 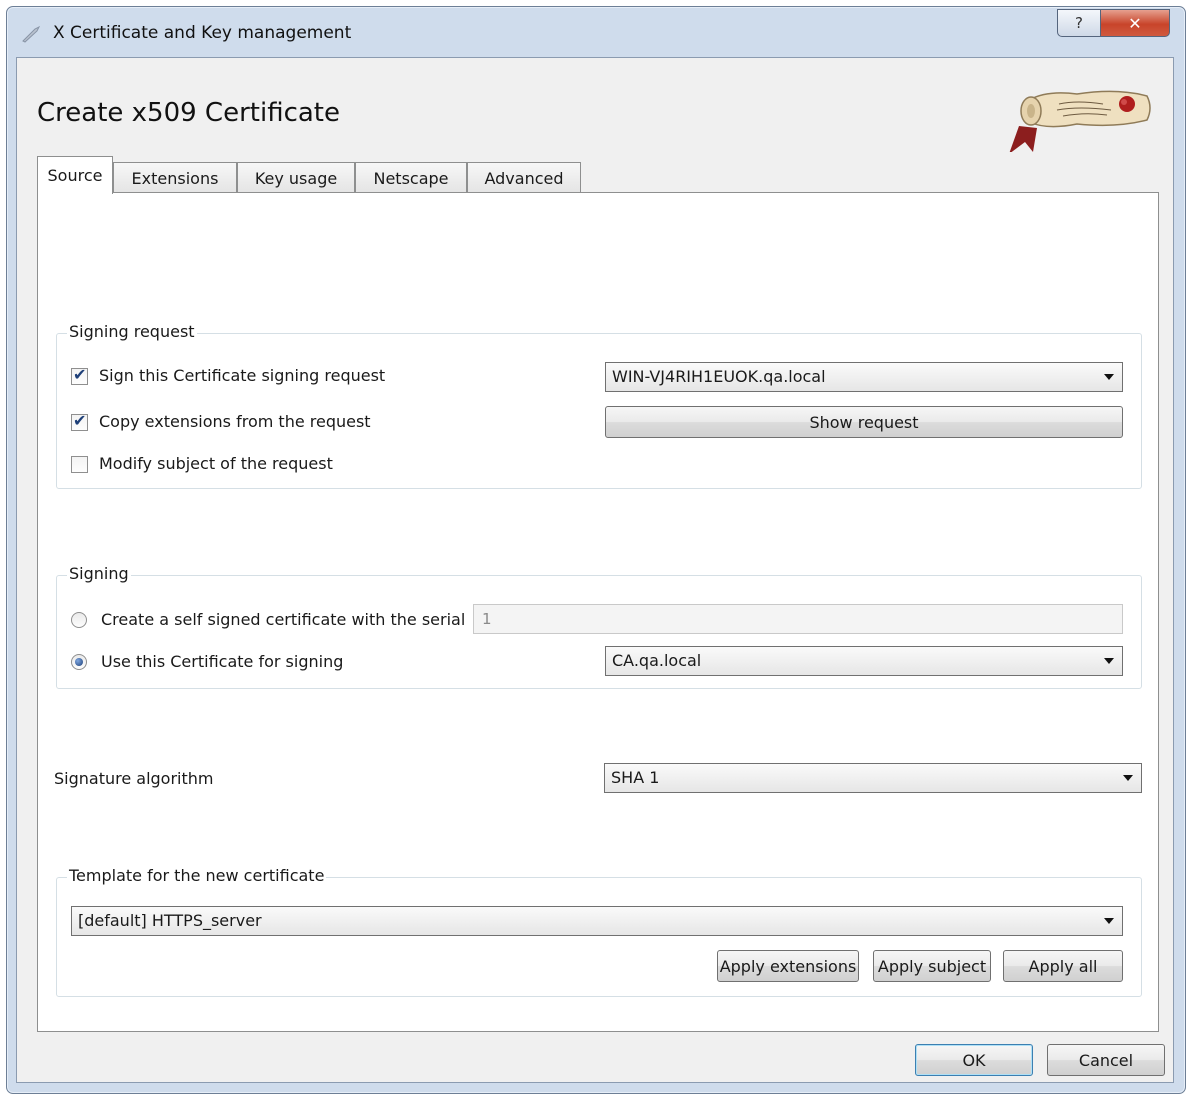 What do you see at coordinates (242, 375) in the screenshot?
I see `sign-csr-label: Sign this Certificate signing request` at bounding box center [242, 375].